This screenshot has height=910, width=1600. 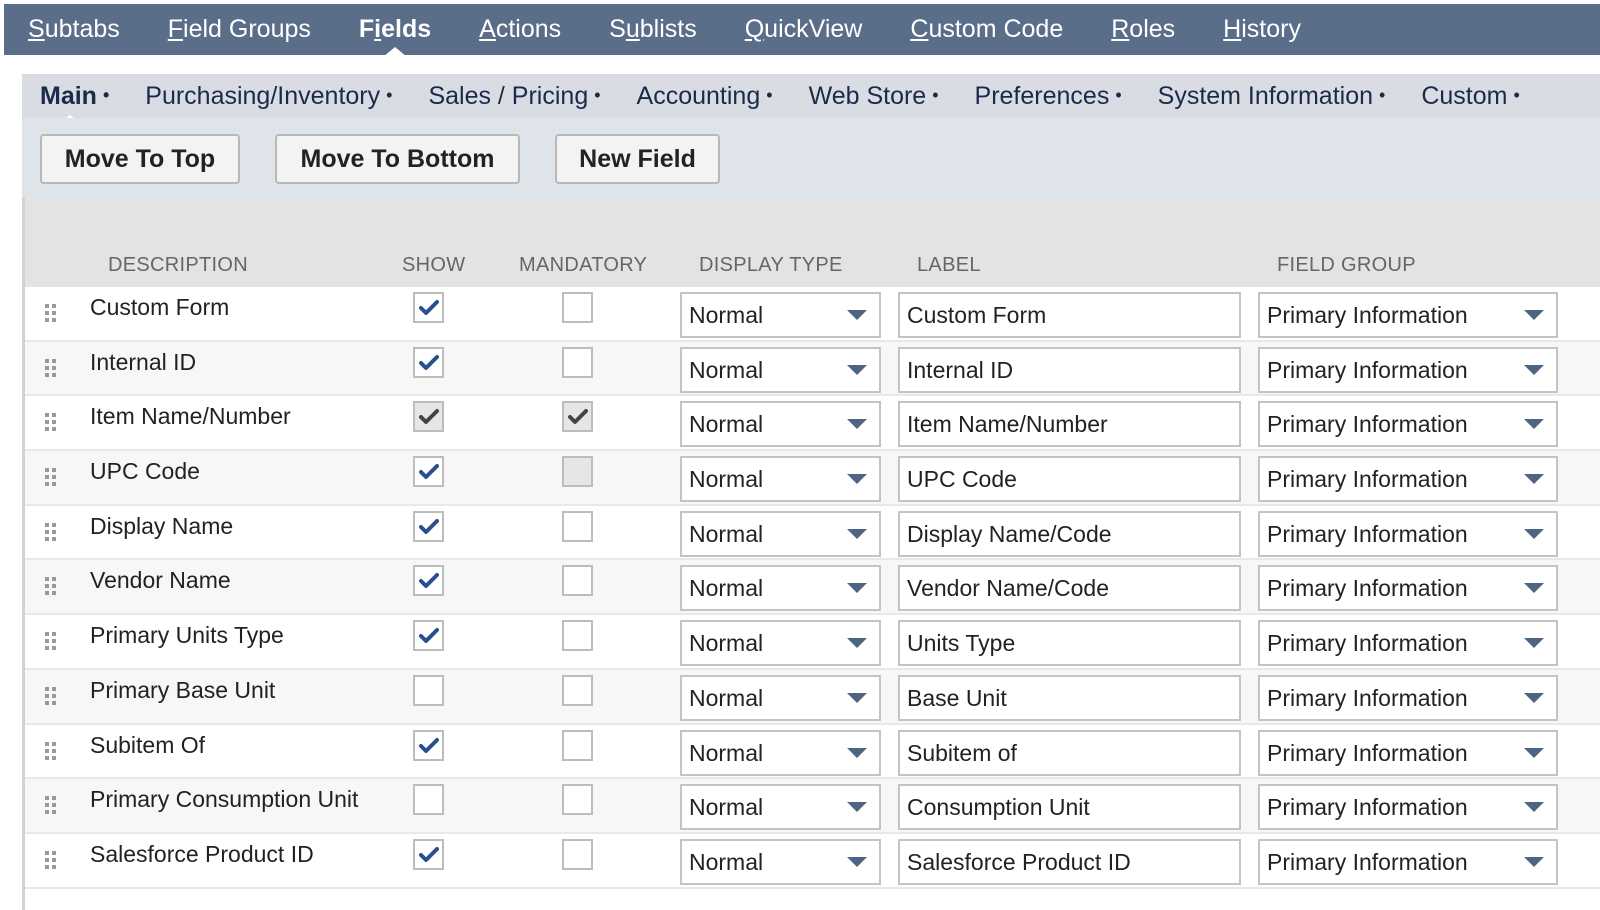 What do you see at coordinates (514, 96) in the screenshot?
I see `subtab-sales-pricing: Sales / Pricing •` at bounding box center [514, 96].